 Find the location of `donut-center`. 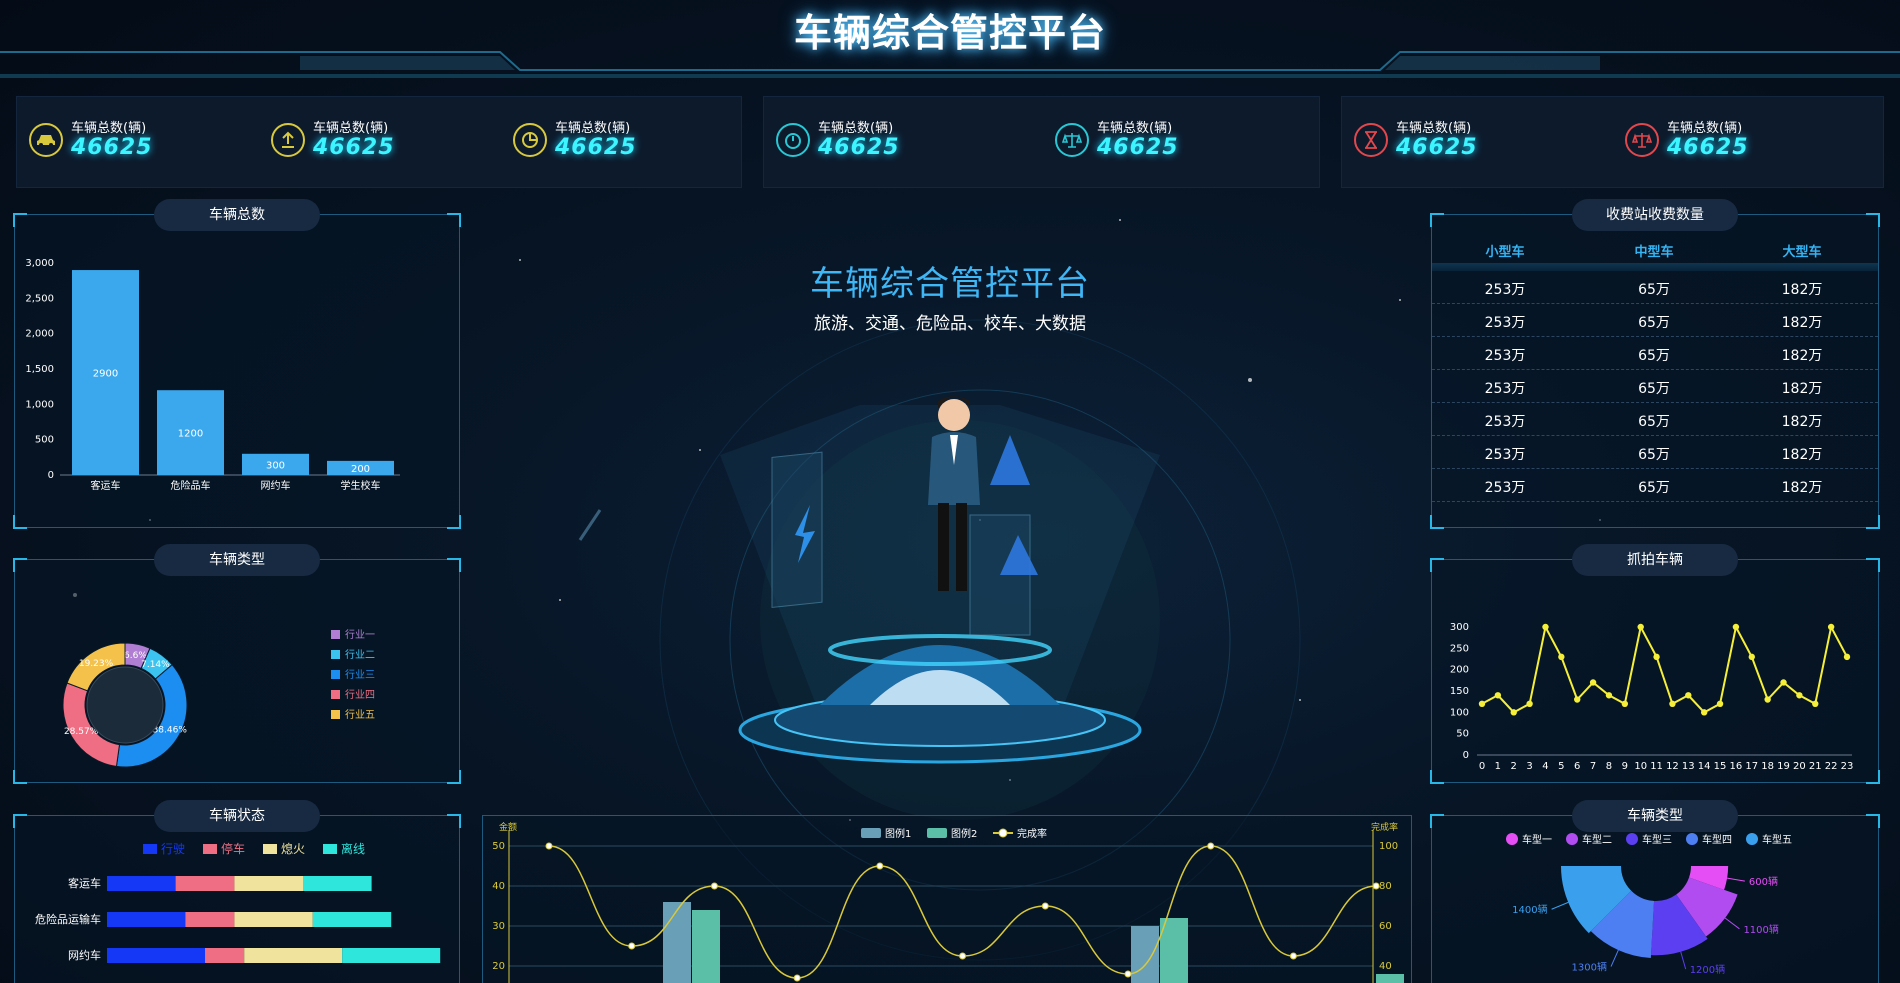

donut-center is located at coordinates (125, 705).